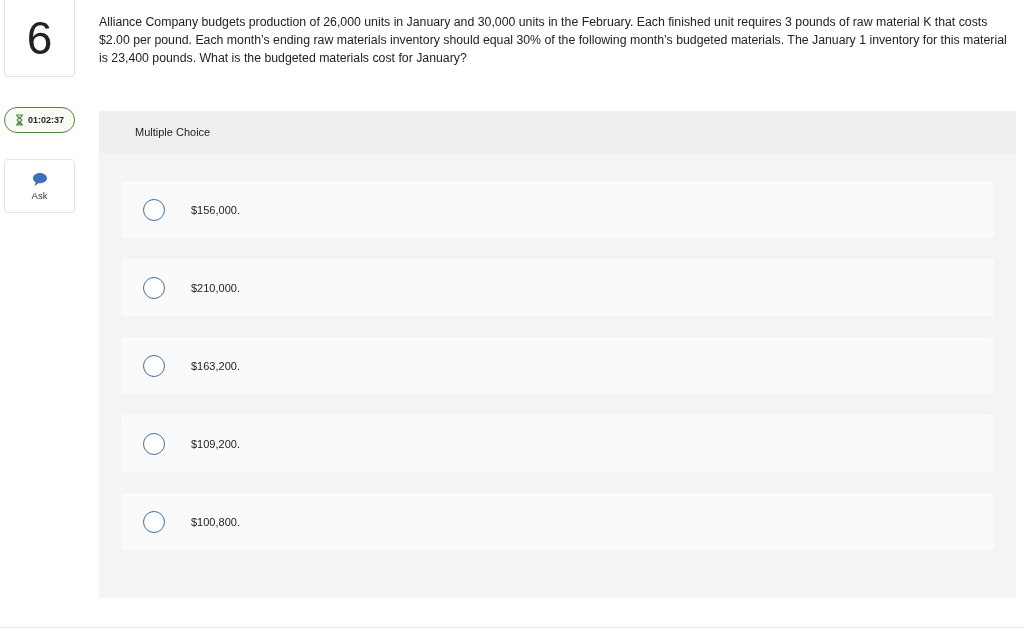 The height and width of the screenshot is (628, 1024). Describe the element at coordinates (19, 120) in the screenshot. I see `hourglass-icon` at that location.